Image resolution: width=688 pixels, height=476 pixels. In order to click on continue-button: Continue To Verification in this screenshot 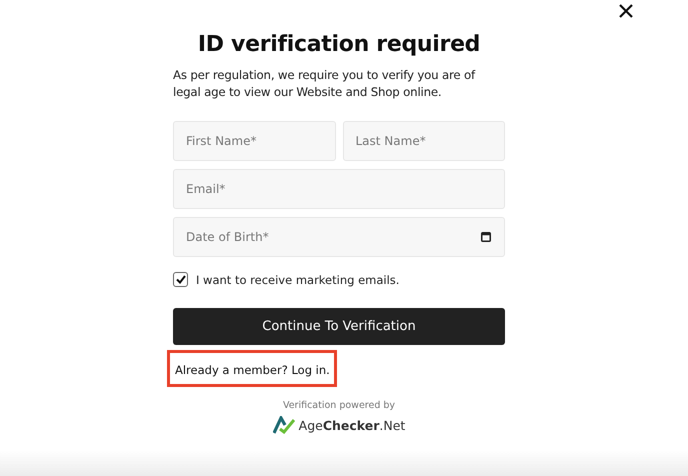, I will do `click(339, 326)`.